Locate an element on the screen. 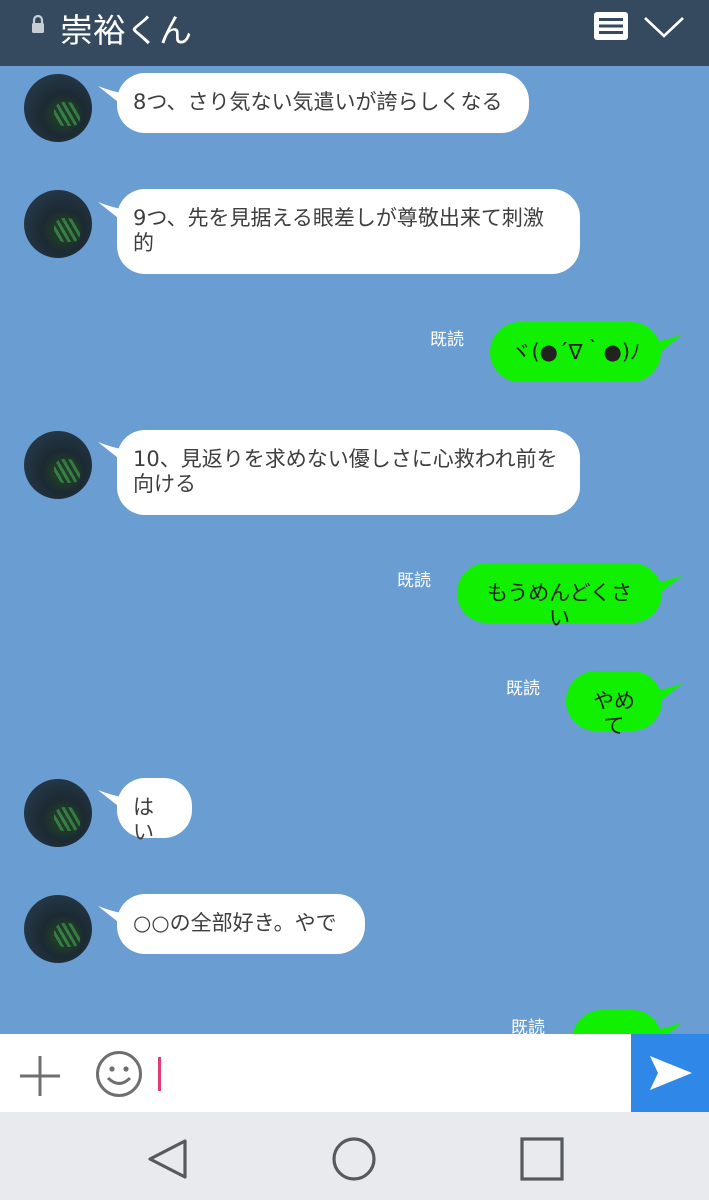 The image size is (709, 1200). plus-icon is located at coordinates (40, 1076).